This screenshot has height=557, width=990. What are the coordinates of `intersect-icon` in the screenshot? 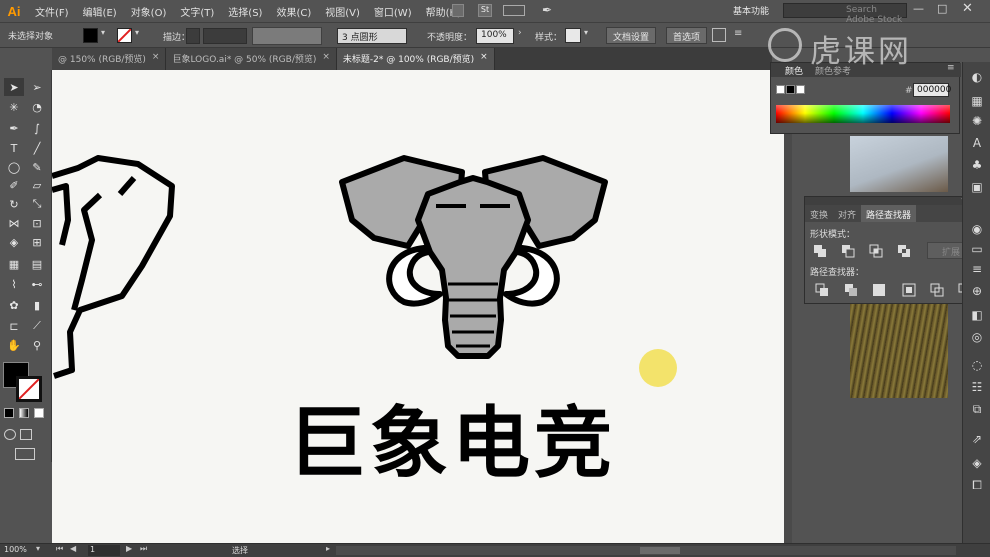 It's located at (876, 251).